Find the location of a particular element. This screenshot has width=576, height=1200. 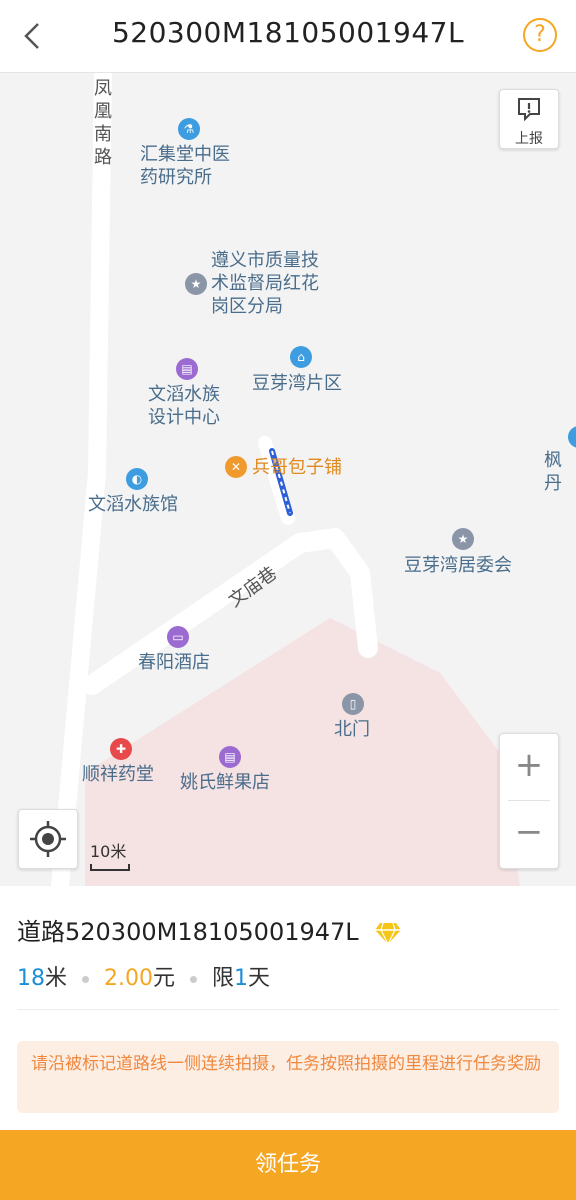

task-meta: 18米 2.00元 限1天 is located at coordinates (143, 976).